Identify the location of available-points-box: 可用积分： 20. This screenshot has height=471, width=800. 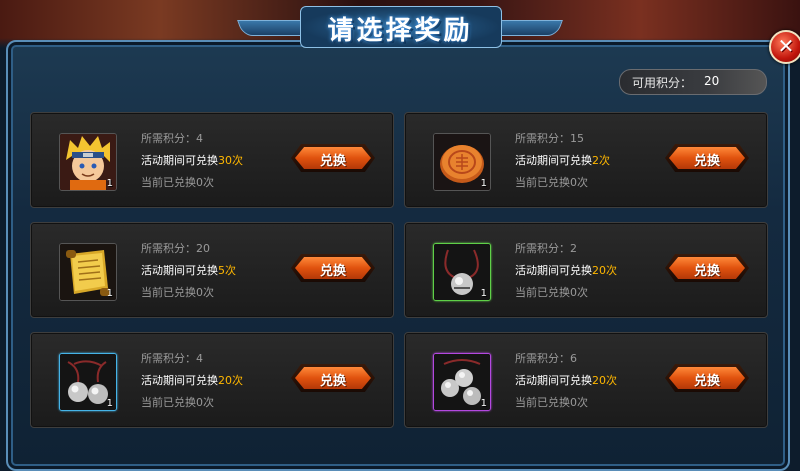
(693, 82).